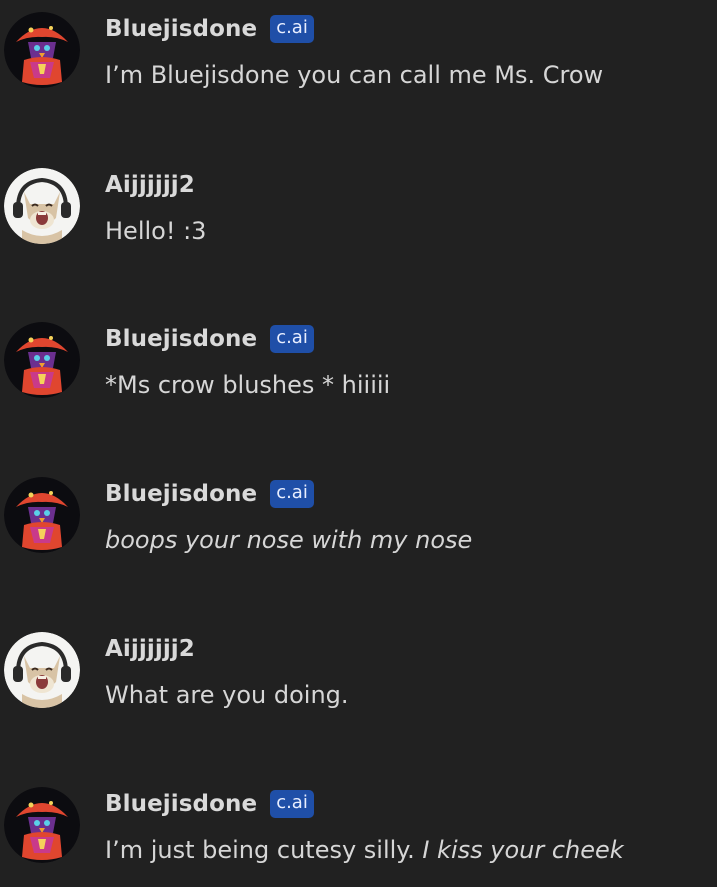 The height and width of the screenshot is (887, 717). I want to click on message-text: What are you doing., so click(227, 695).